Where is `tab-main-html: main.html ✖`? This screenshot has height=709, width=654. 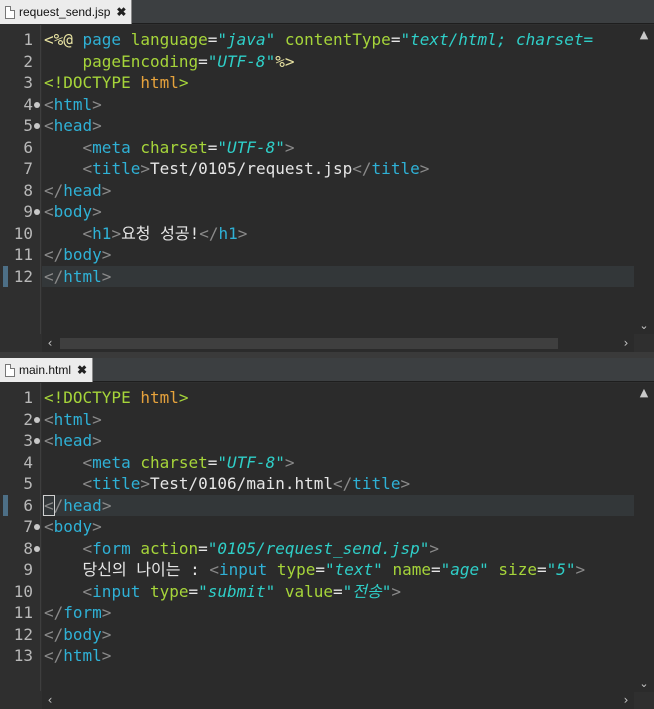 tab-main-html: main.html ✖ is located at coordinates (47, 370).